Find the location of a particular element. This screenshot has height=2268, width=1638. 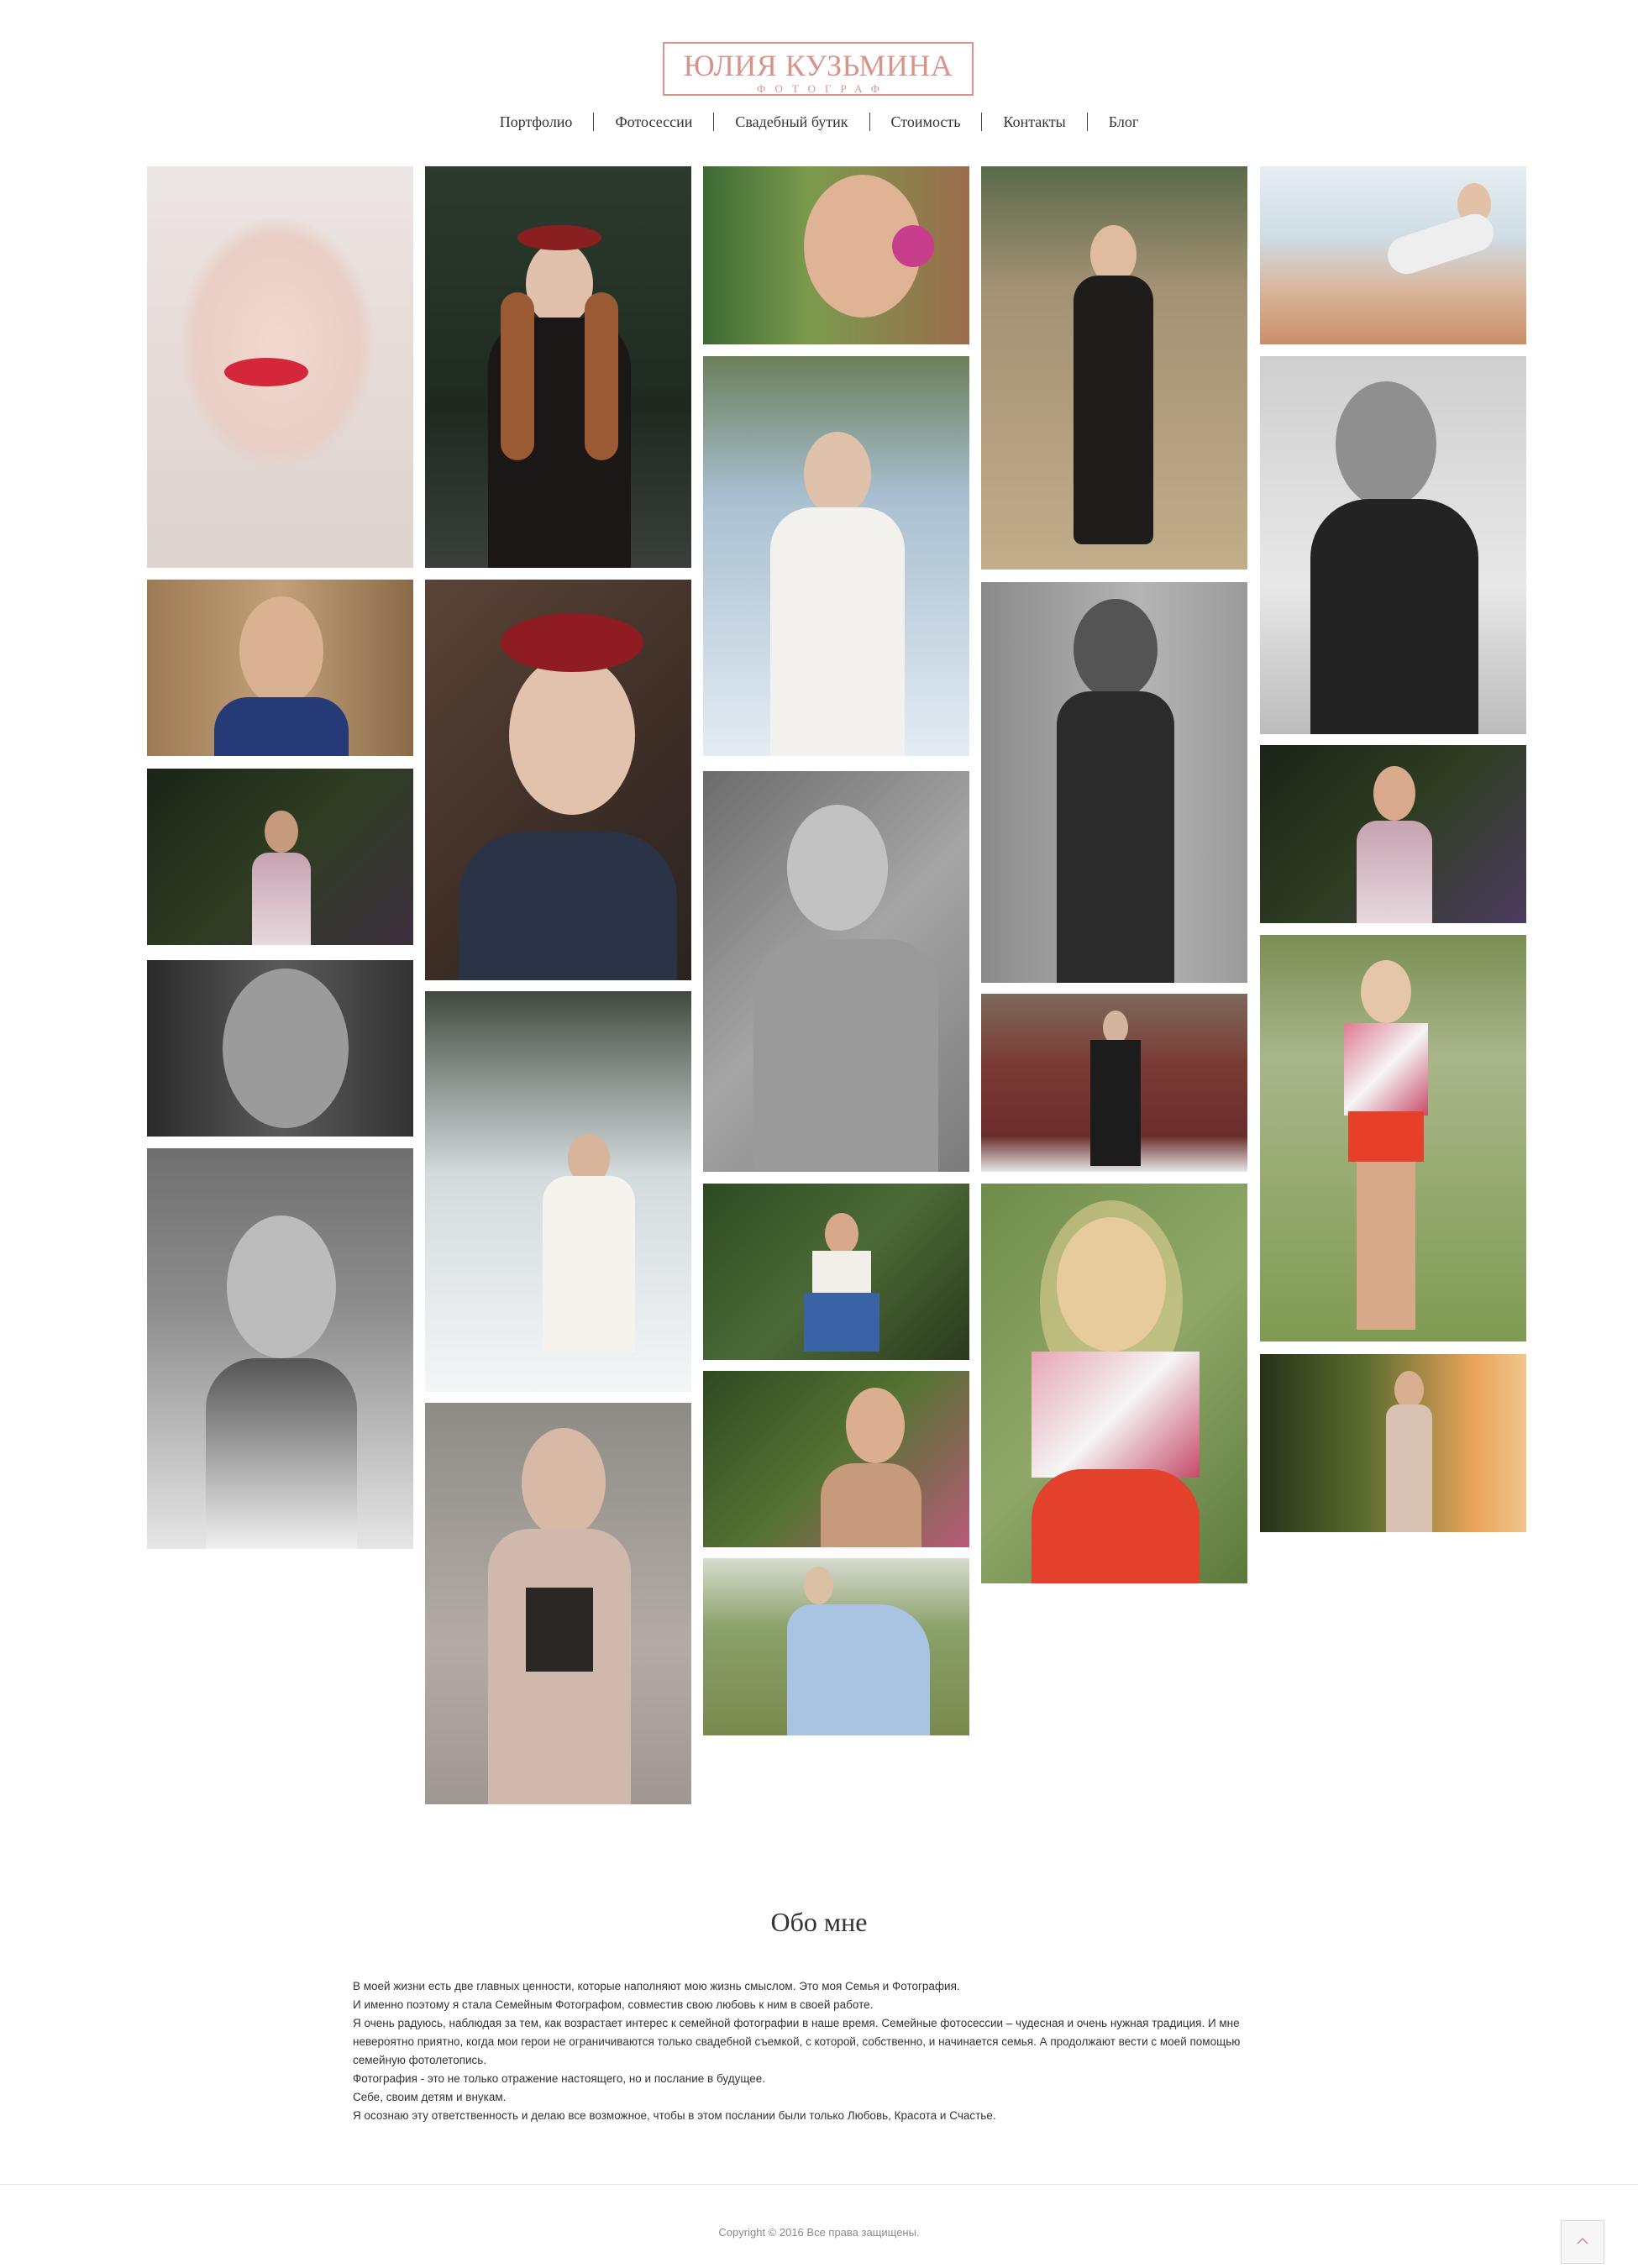

nav-pricing: Стоимость is located at coordinates (926, 122).